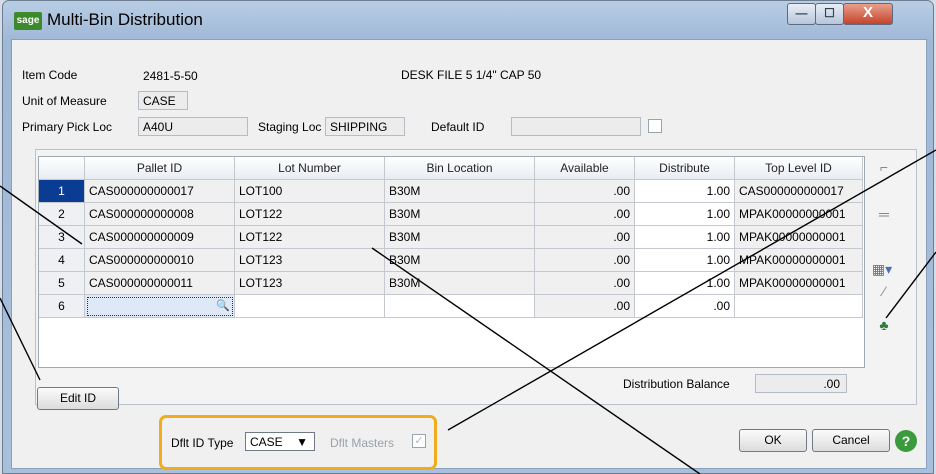 The height and width of the screenshot is (474, 936). What do you see at coordinates (910, 285) in the screenshot?
I see `arrow-hierarchy` at bounding box center [910, 285].